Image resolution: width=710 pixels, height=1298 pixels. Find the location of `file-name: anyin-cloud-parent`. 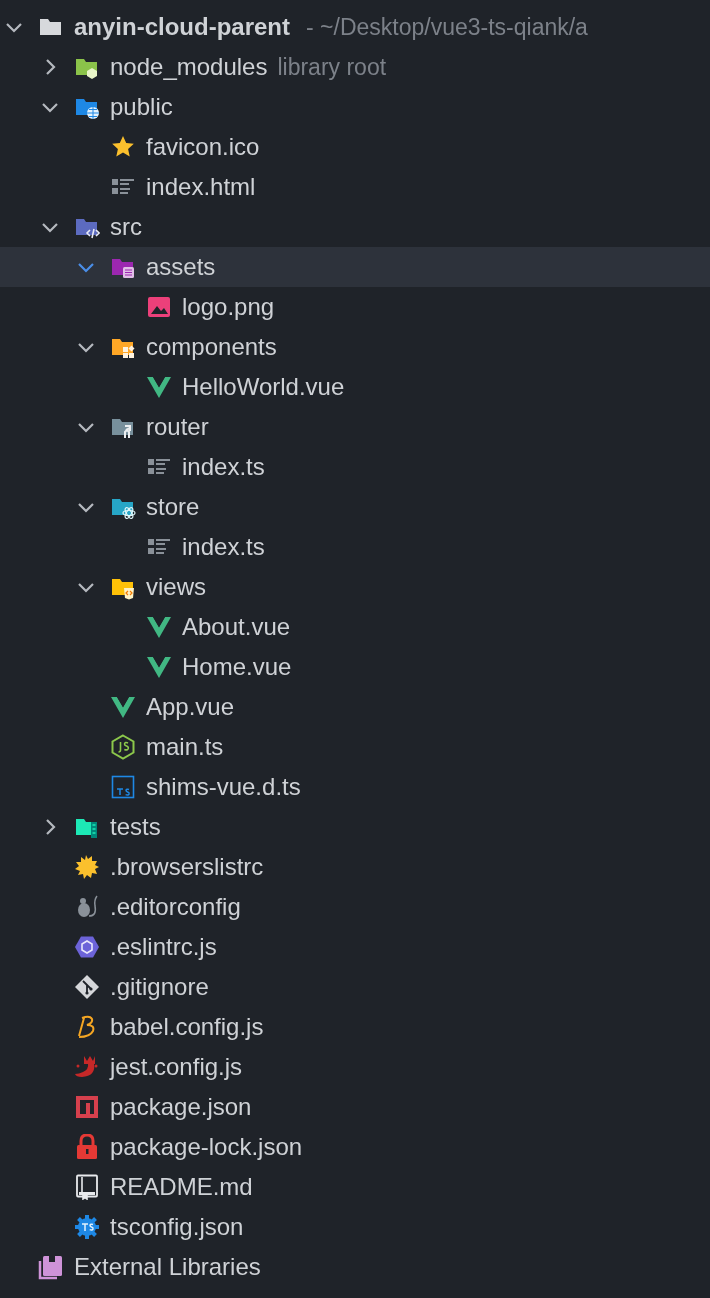

file-name: anyin-cloud-parent is located at coordinates (182, 27).